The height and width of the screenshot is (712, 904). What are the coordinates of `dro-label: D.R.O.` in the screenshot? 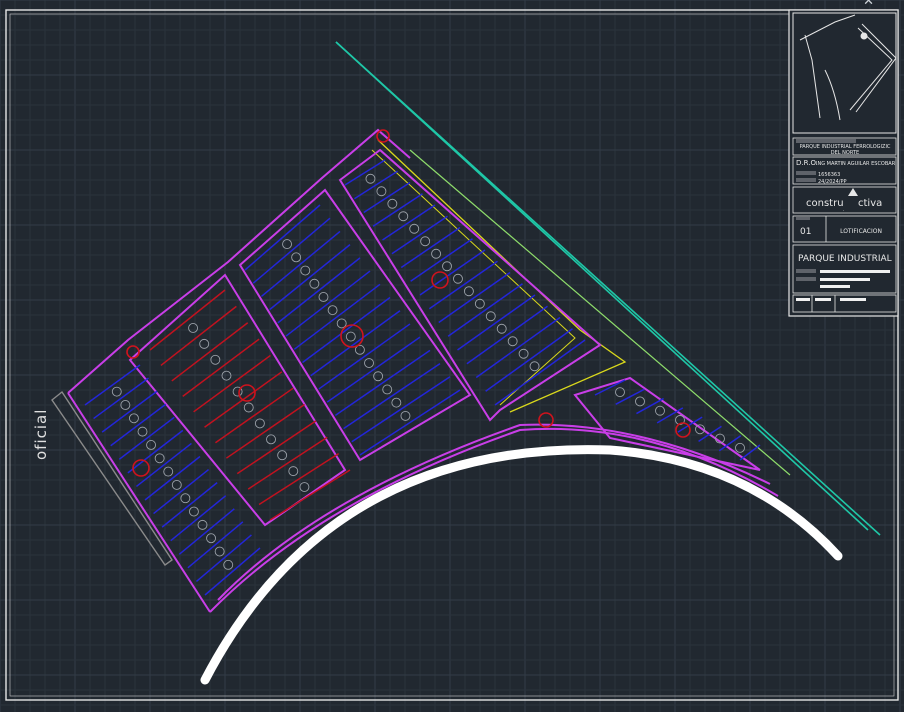 It's located at (807, 163).